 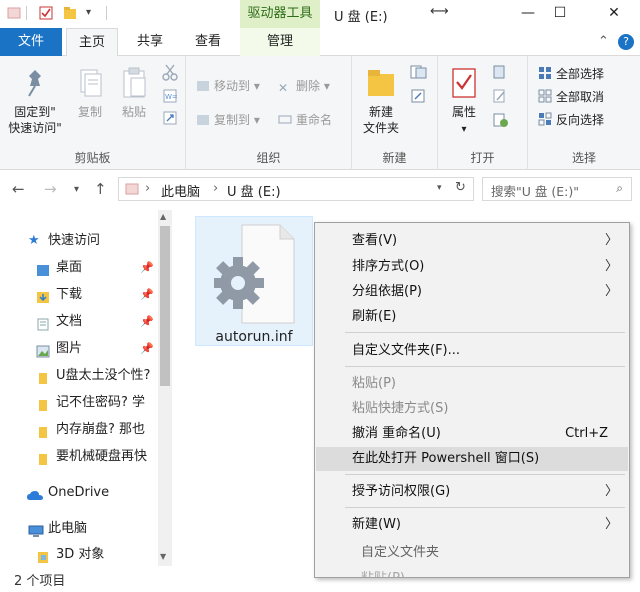 I want to click on nav-item-folder: 记不住密码? 学, so click(x=80, y=403).